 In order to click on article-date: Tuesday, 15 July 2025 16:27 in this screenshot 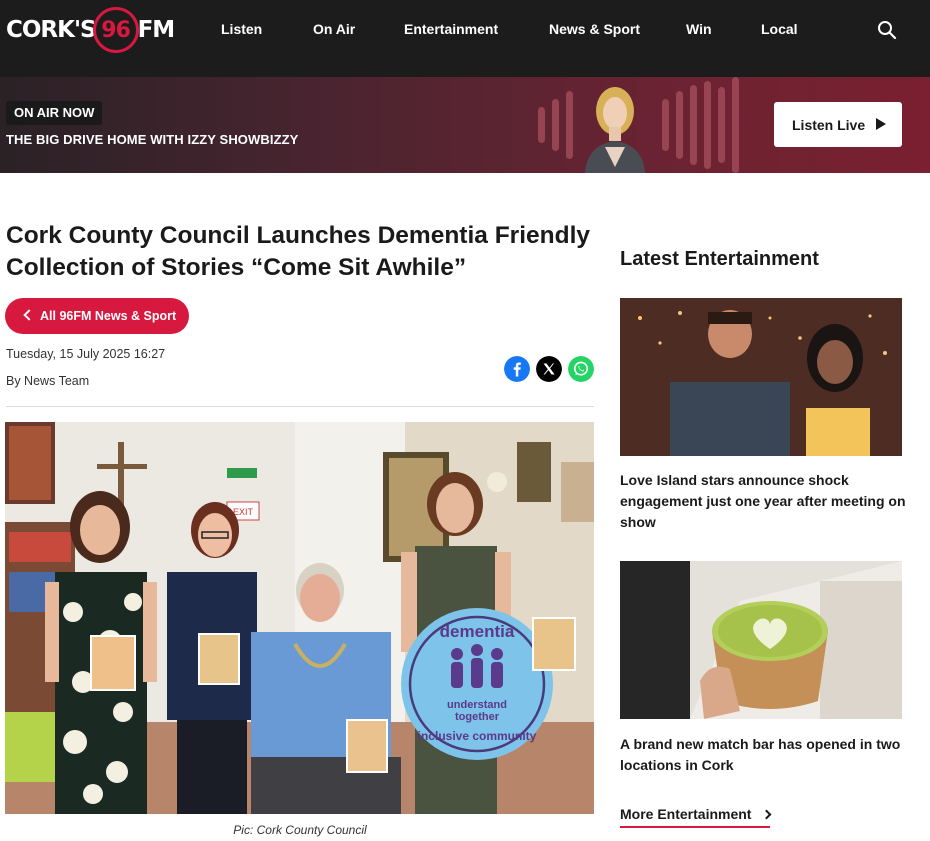, I will do `click(86, 354)`.